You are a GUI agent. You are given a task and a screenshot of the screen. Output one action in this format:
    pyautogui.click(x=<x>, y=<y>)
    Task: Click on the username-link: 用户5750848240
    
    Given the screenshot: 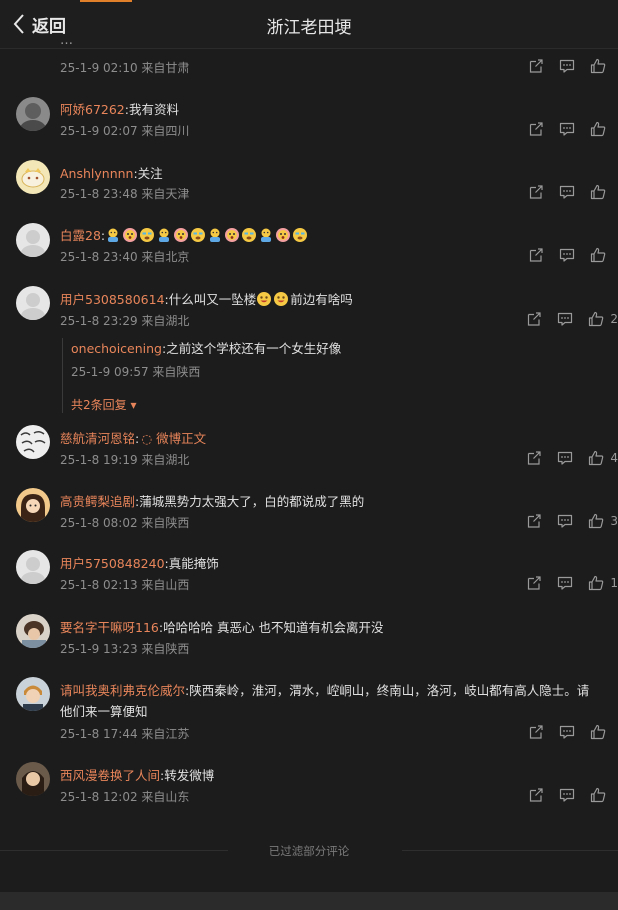 What is the action you would take?
    pyautogui.click(x=112, y=563)
    